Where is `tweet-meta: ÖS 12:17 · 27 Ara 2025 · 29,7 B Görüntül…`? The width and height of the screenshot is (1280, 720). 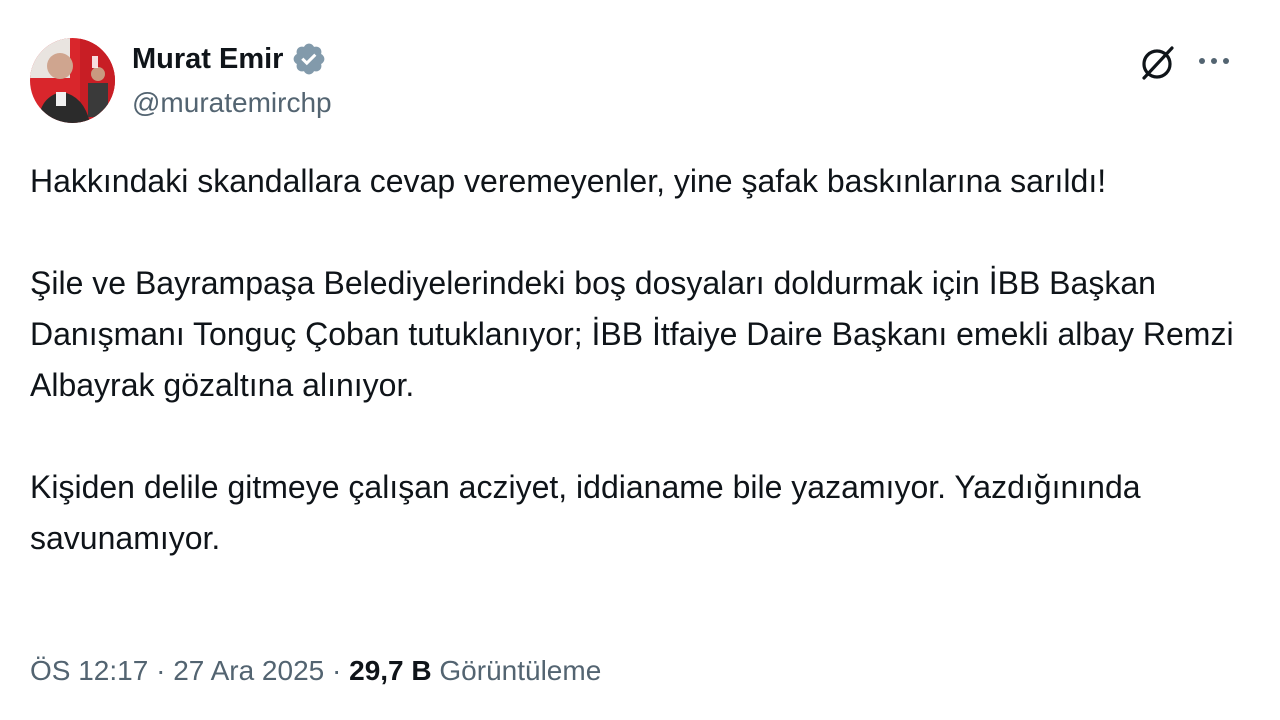
tweet-meta: ÖS 12:17 · 27 Ara 2025 · 29,7 B Görüntül… is located at coordinates (315, 671).